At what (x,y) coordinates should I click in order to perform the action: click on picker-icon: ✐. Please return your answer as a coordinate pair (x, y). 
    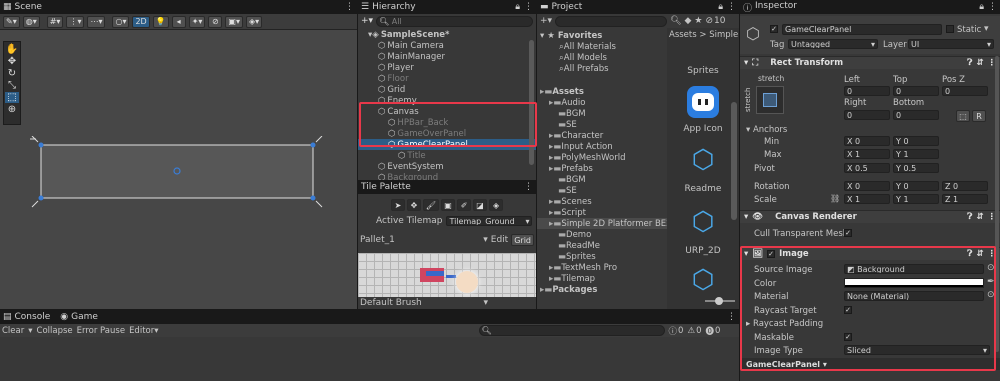
    Looking at the image, I should click on (464, 205).